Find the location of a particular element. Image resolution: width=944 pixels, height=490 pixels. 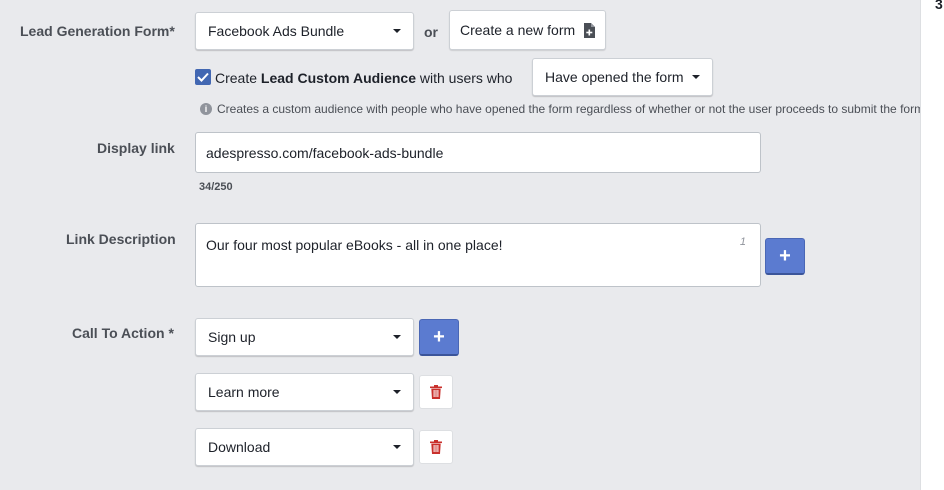

preview-panel-edge-text: 3 is located at coordinates (939, 6).